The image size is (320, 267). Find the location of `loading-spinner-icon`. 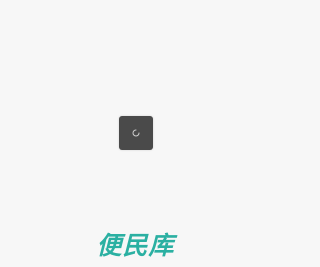

loading-spinner-icon is located at coordinates (136, 133).